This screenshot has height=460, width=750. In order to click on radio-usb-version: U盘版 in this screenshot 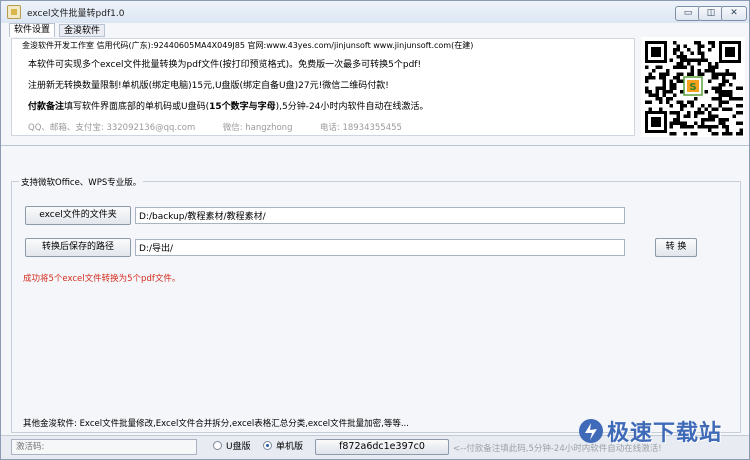, I will do `click(232, 447)`.